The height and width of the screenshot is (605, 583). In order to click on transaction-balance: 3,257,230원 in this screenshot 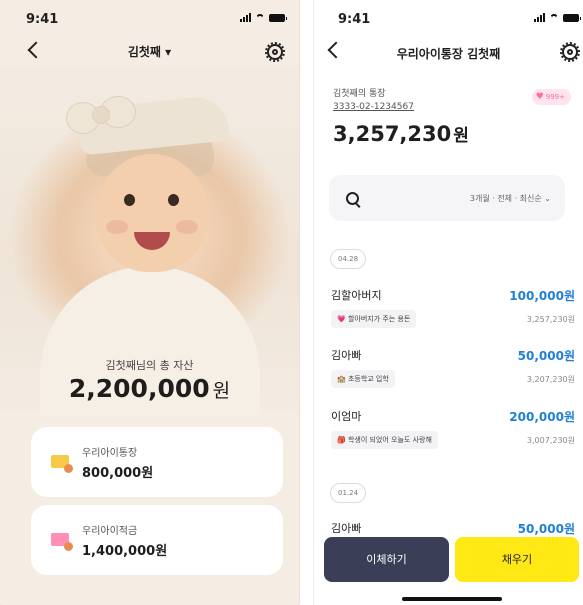, I will do `click(550, 319)`.